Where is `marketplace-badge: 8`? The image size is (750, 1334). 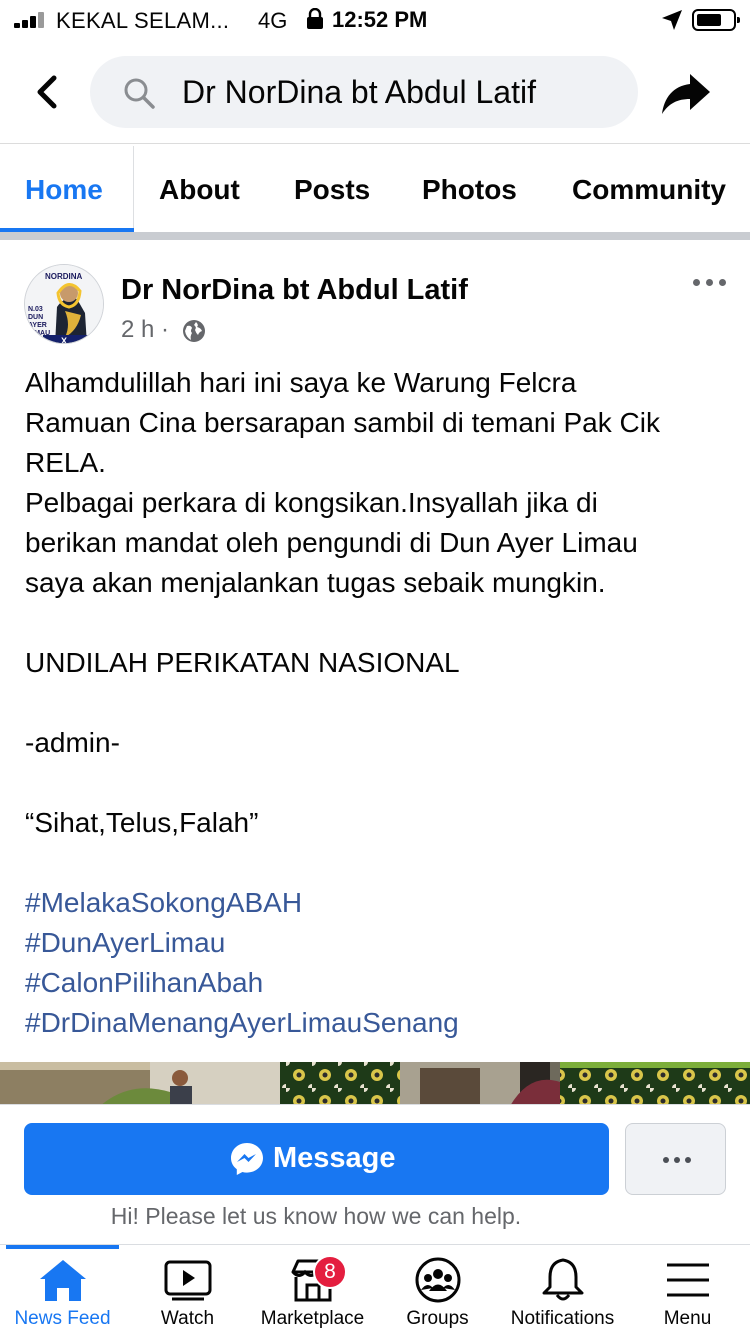 marketplace-badge: 8 is located at coordinates (330, 1272).